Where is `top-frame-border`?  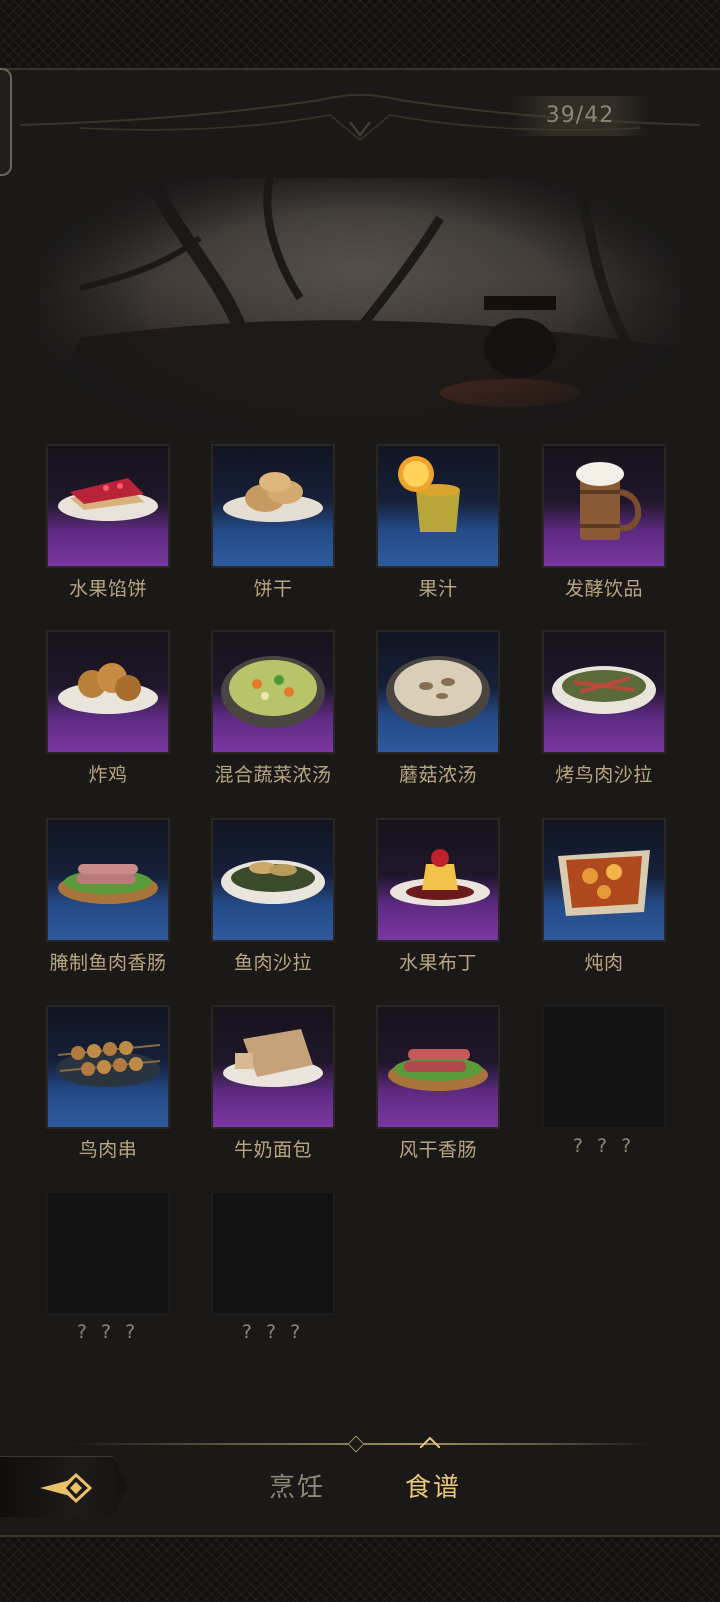
top-frame-border is located at coordinates (360, 35).